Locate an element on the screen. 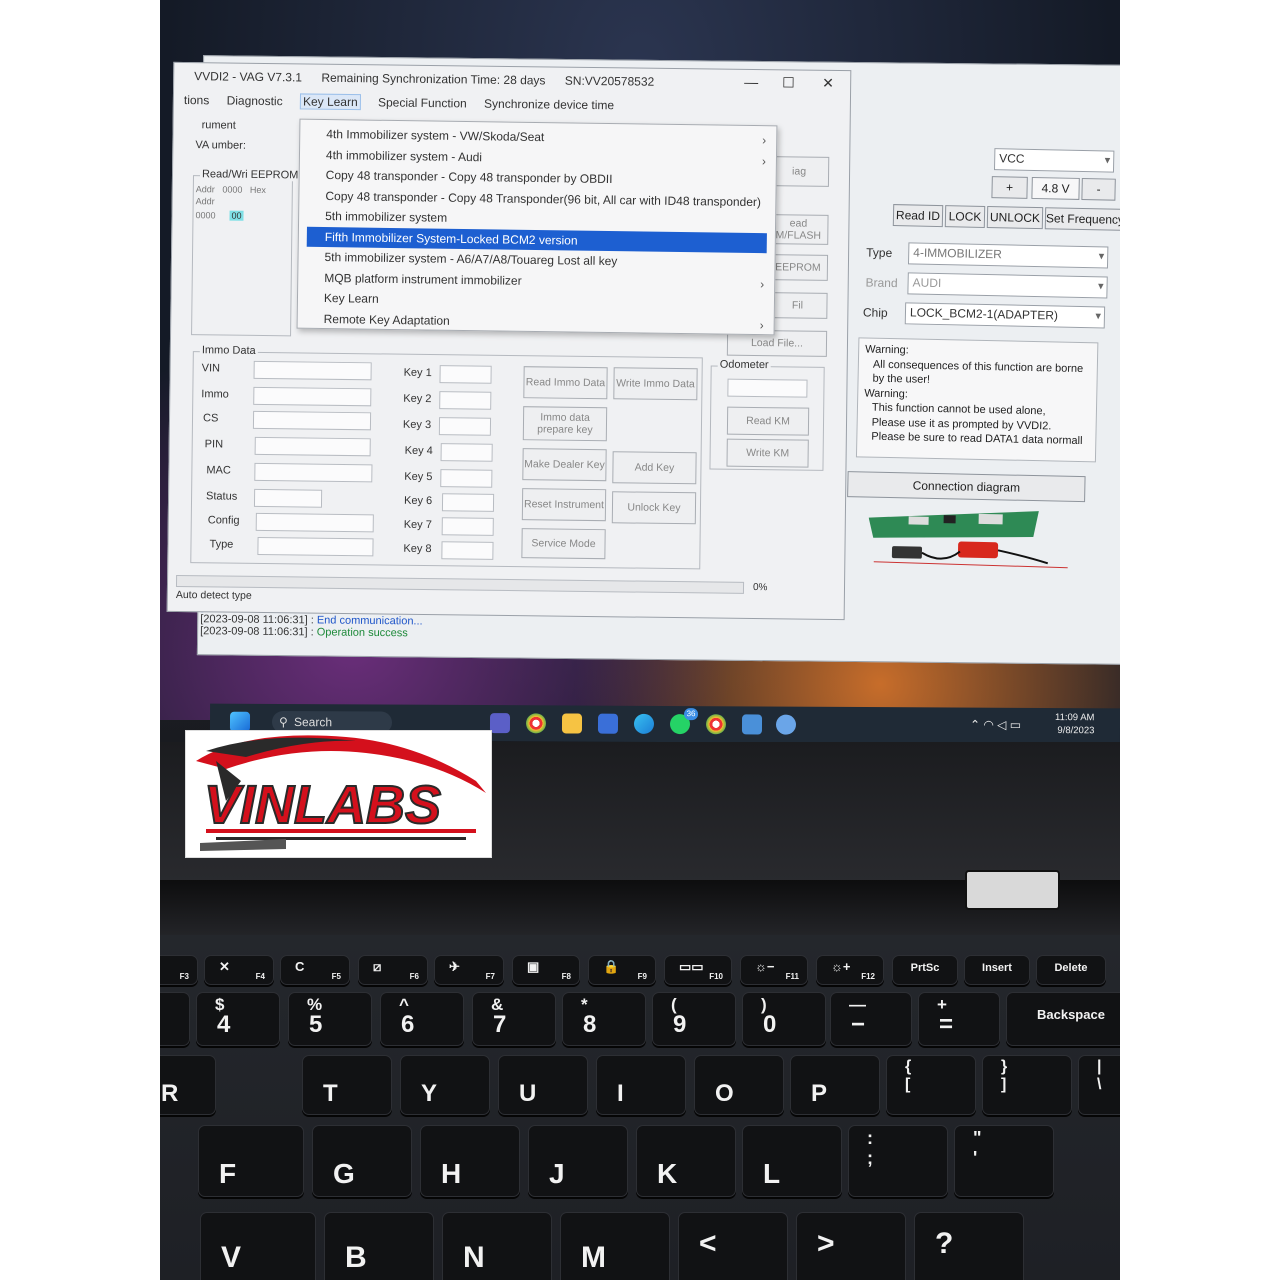 This screenshot has height=1280, width=1280. unlock-key-button: Unlock Key is located at coordinates (654, 508).